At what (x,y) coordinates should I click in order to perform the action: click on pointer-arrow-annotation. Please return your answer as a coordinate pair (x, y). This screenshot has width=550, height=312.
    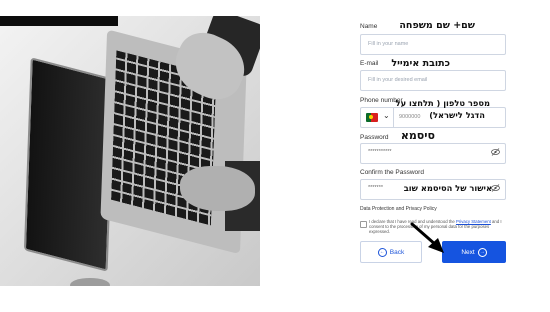
    Looking at the image, I should click on (427, 237).